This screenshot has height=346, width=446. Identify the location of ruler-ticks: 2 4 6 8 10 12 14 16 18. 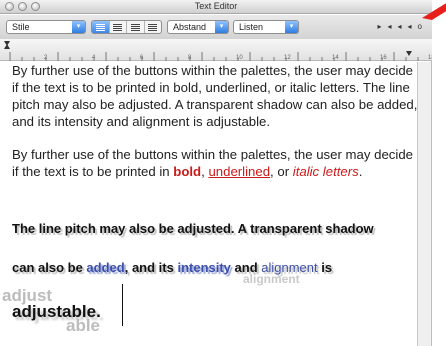
(218, 51).